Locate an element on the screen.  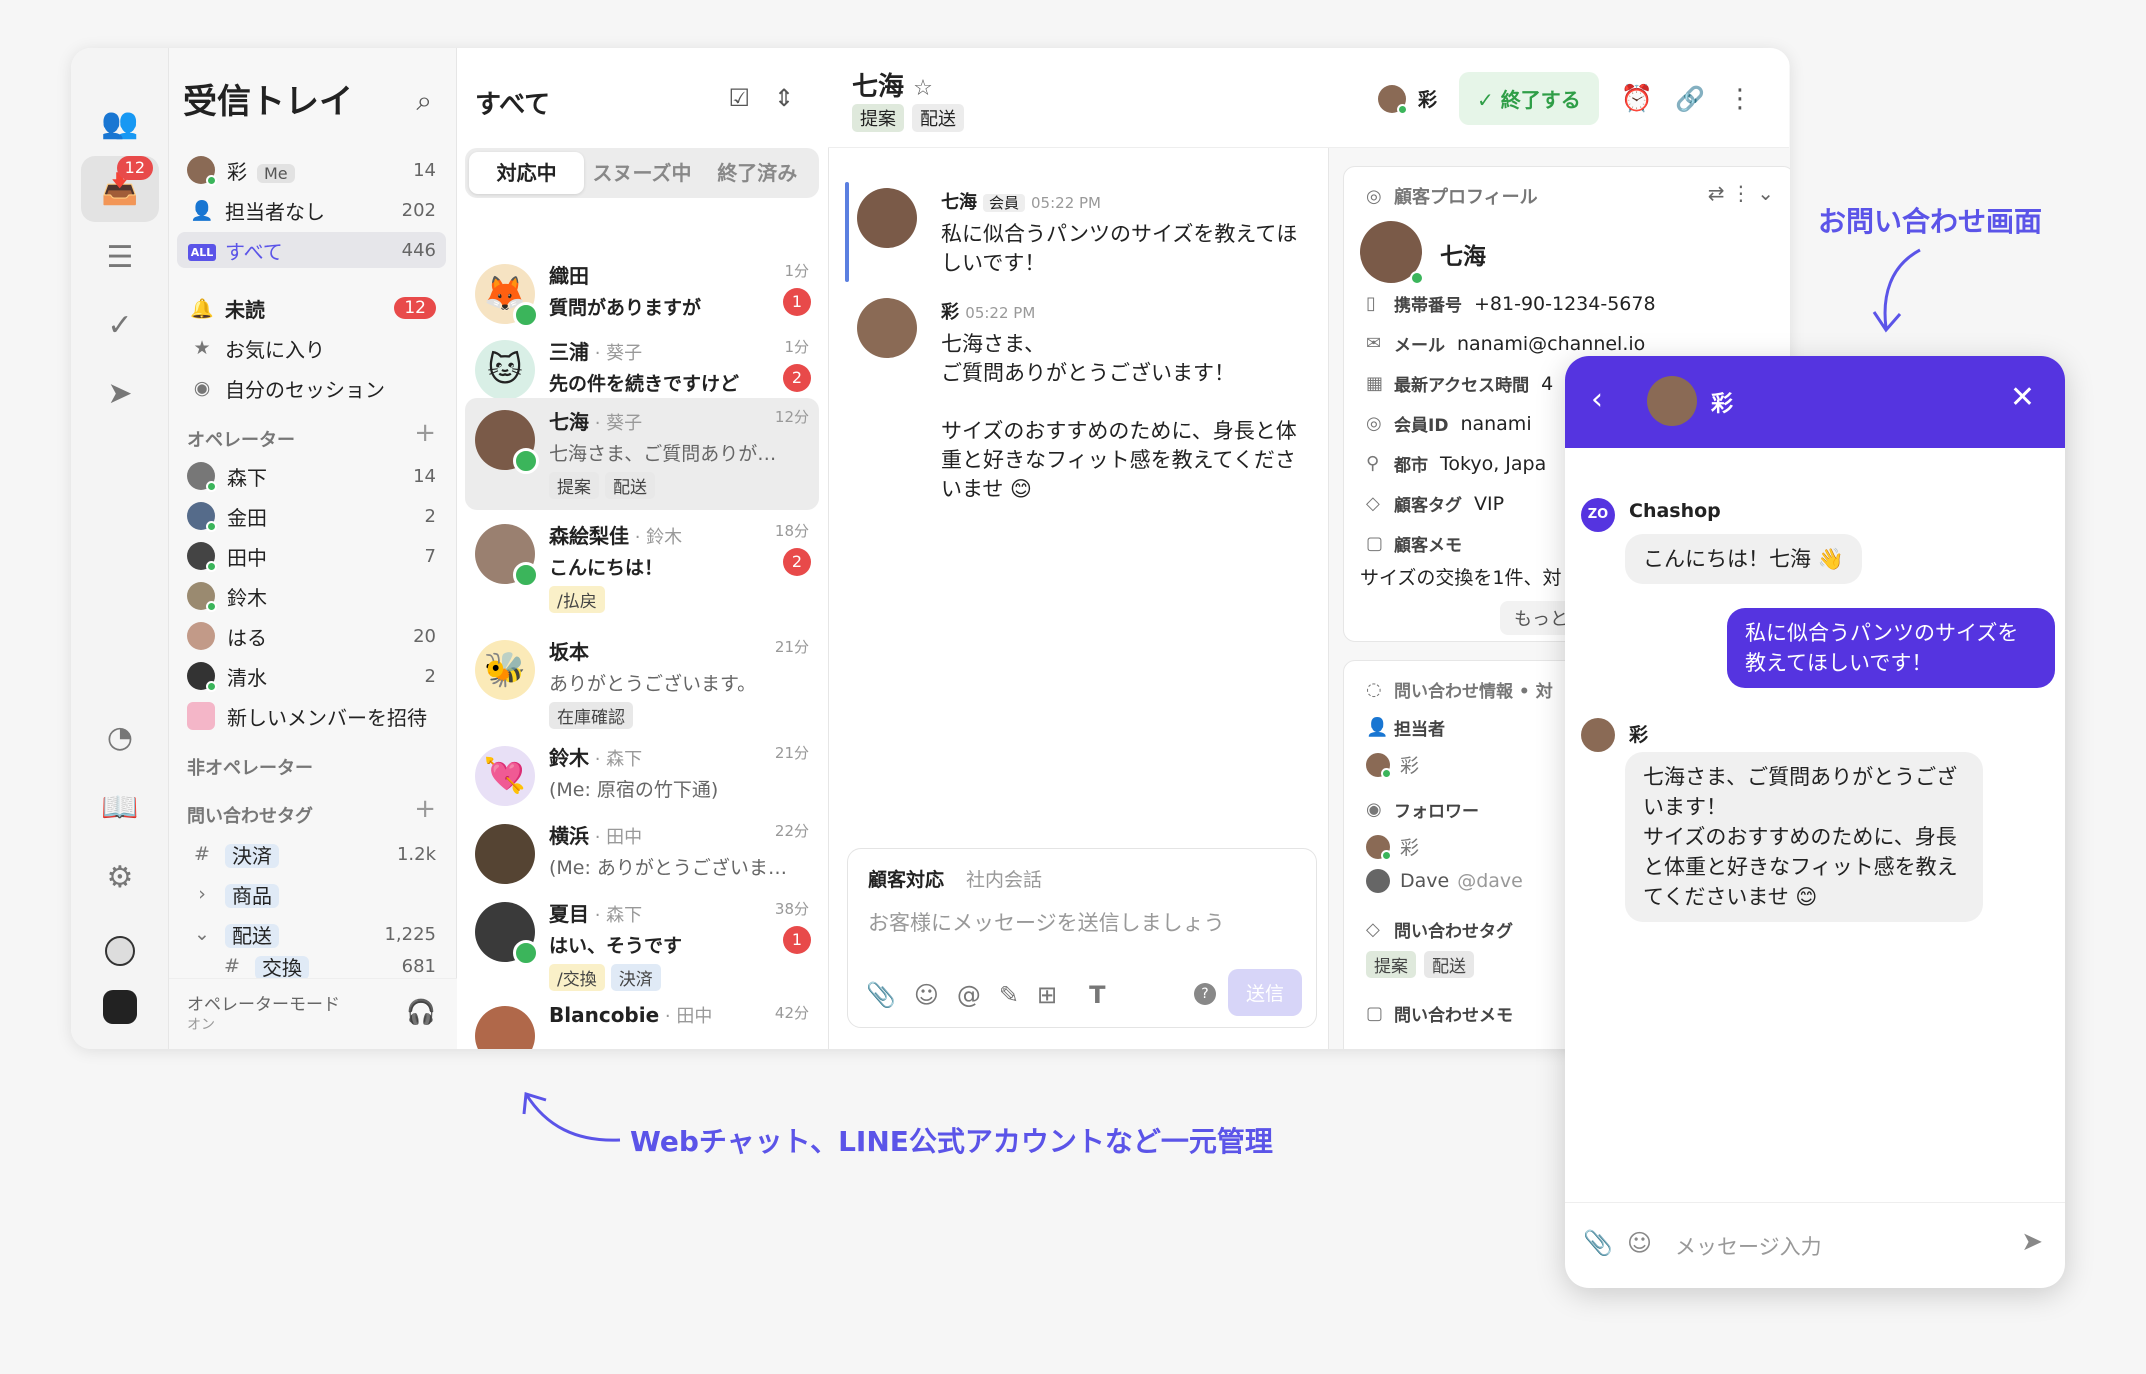
sidebar-tag-item: # 交換 681 is located at coordinates (311, 966).